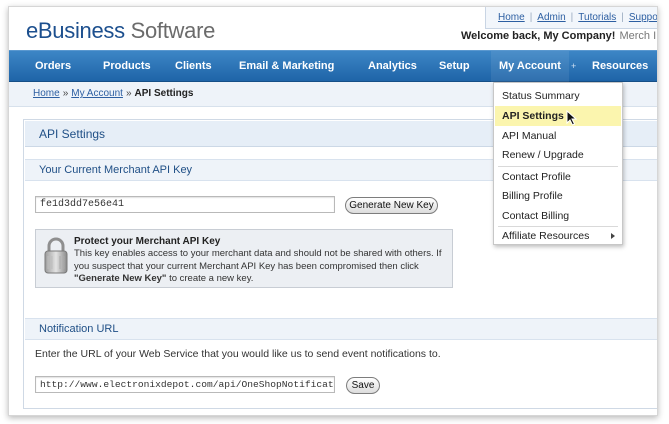  What do you see at coordinates (620, 66) in the screenshot?
I see `nav-resources: Resources` at bounding box center [620, 66].